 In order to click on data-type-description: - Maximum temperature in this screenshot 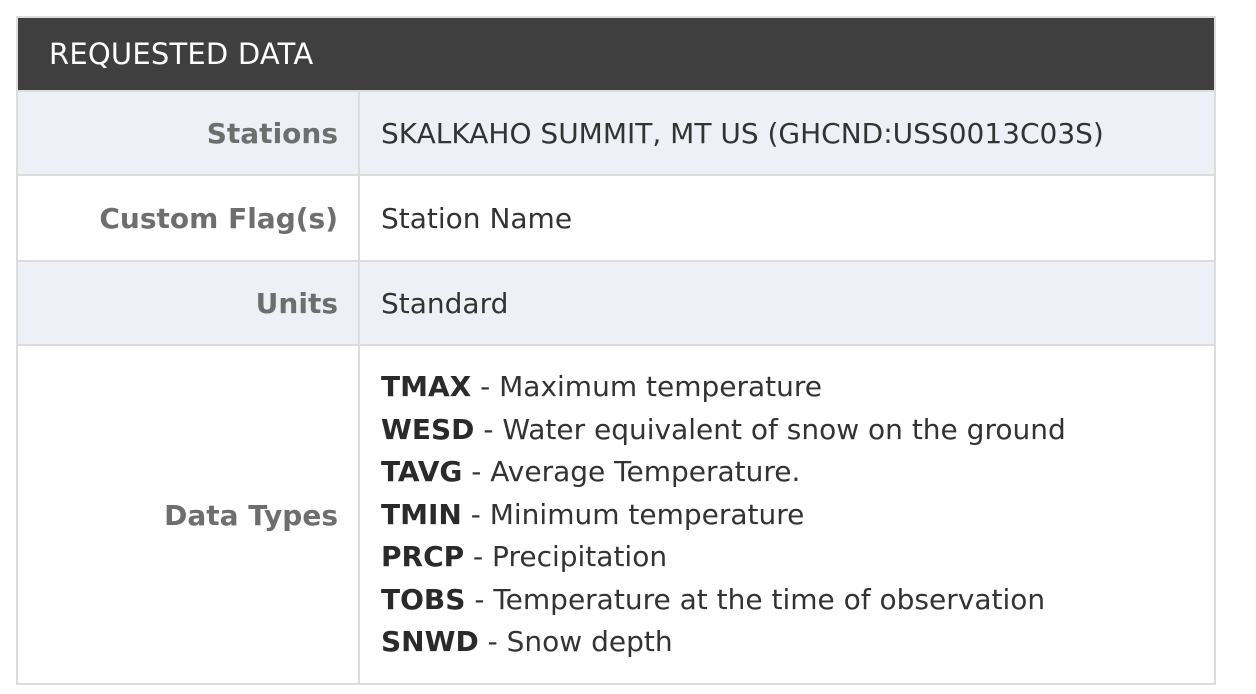, I will do `click(646, 386)`.